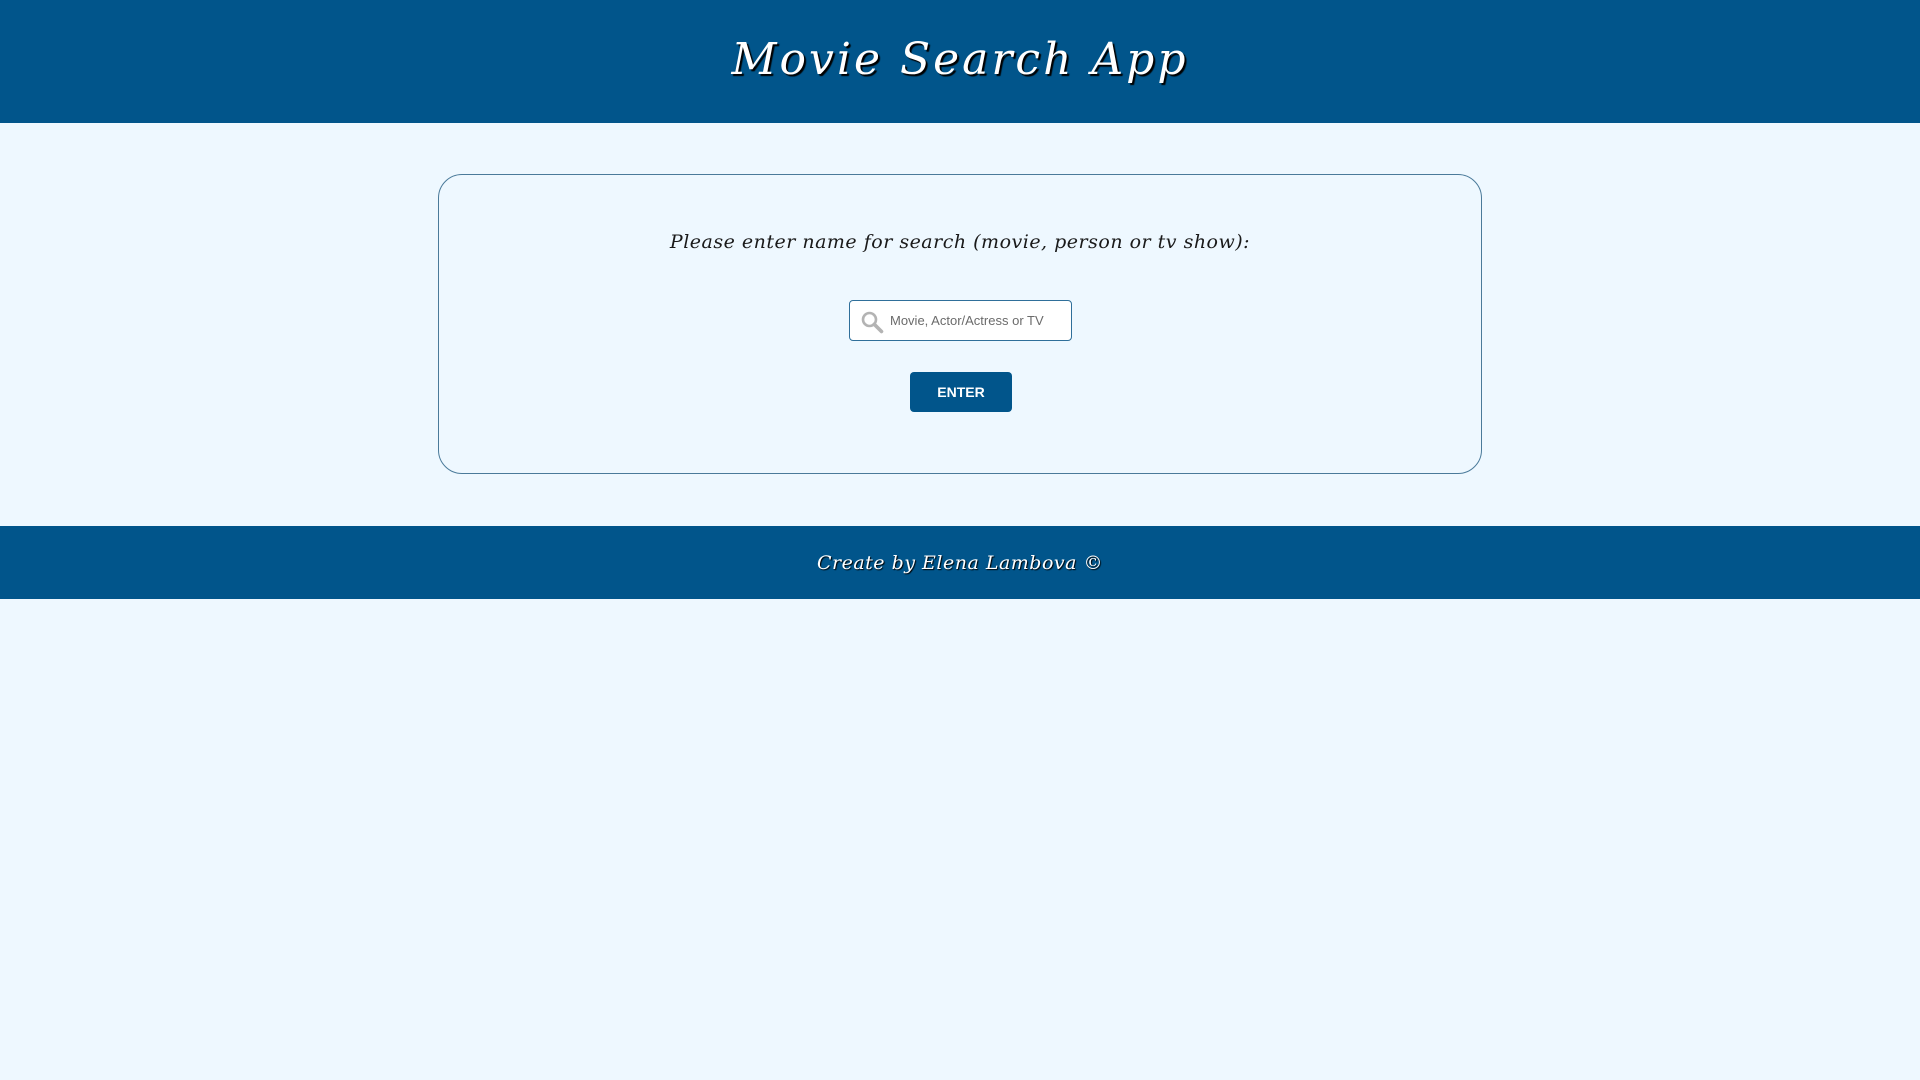 The image size is (1920, 1080). I want to click on footer-credit: Create by Elena Lambova ©, so click(959, 562).